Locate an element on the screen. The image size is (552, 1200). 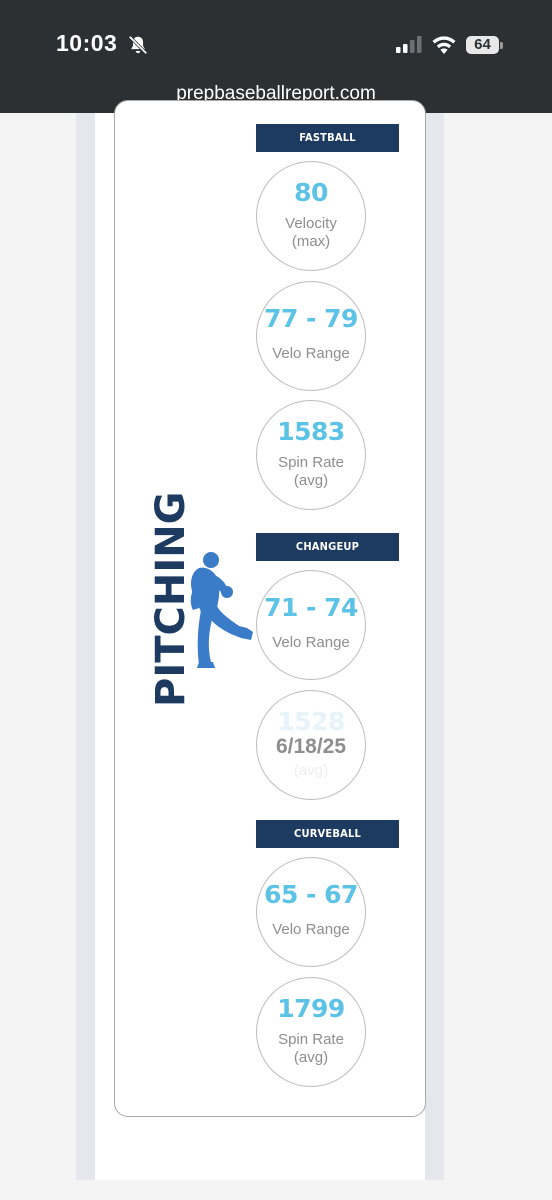
date-overlay: 6/18/25 is located at coordinates (311, 746).